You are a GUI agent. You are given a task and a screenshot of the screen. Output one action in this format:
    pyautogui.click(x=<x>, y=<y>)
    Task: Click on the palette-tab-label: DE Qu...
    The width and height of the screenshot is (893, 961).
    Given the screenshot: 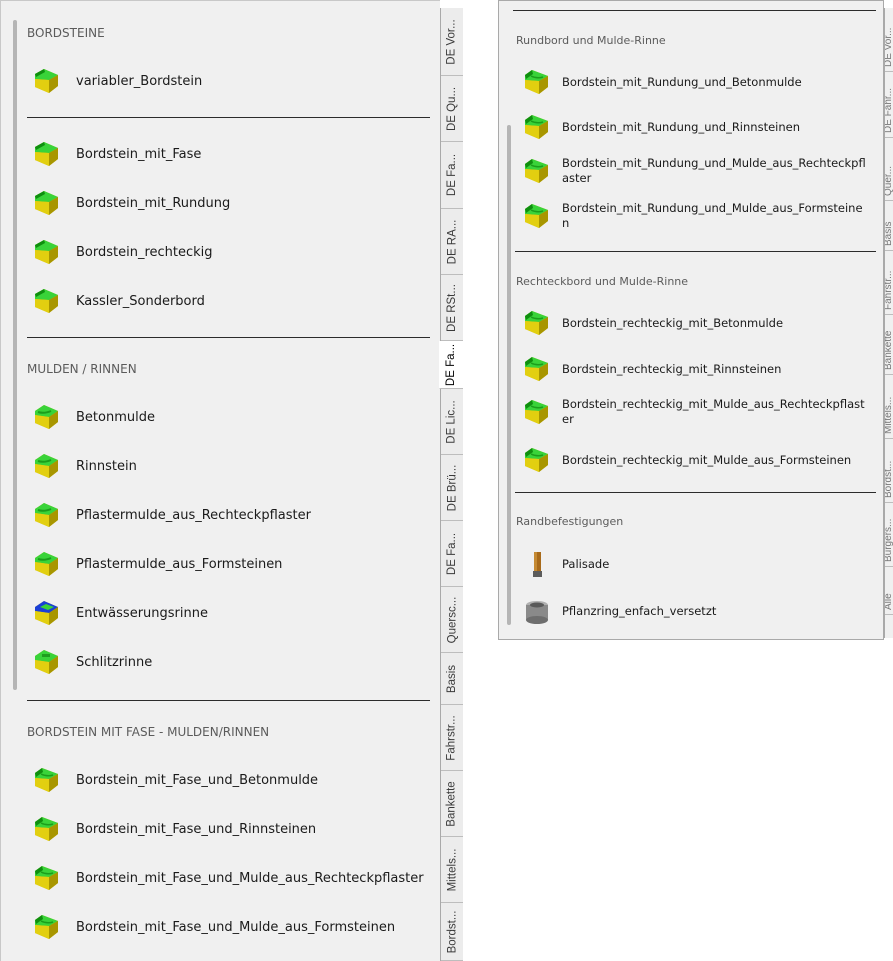 What is the action you would take?
    pyautogui.click(x=452, y=108)
    